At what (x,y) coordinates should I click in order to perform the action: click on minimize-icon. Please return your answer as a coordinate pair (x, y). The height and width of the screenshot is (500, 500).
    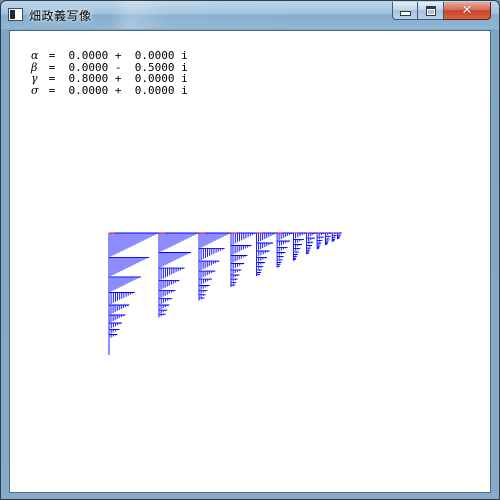
    Looking at the image, I should click on (405, 13).